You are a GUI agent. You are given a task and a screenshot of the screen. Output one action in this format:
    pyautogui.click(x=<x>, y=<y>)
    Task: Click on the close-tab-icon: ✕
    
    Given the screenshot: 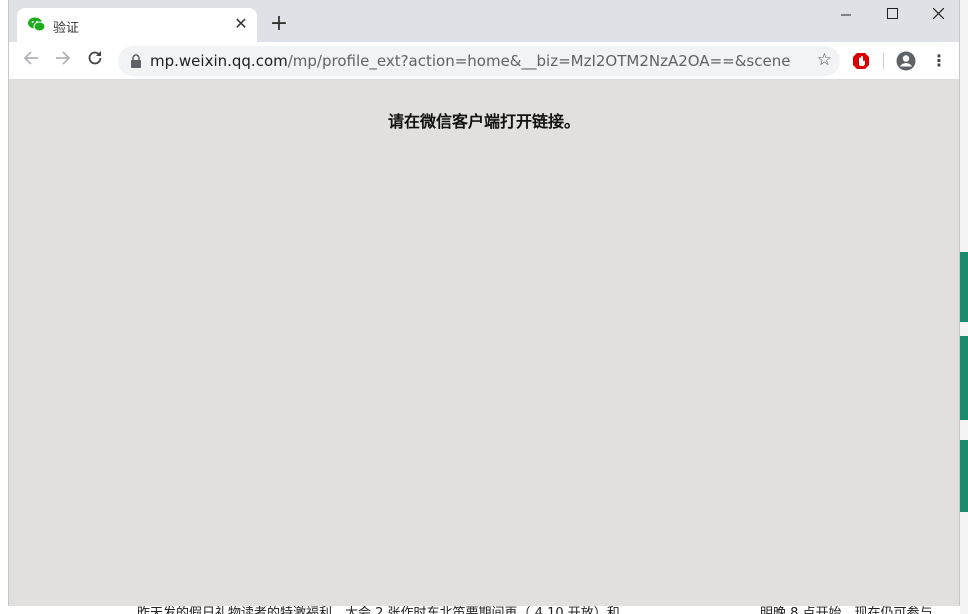 What is the action you would take?
    pyautogui.click(x=241, y=24)
    